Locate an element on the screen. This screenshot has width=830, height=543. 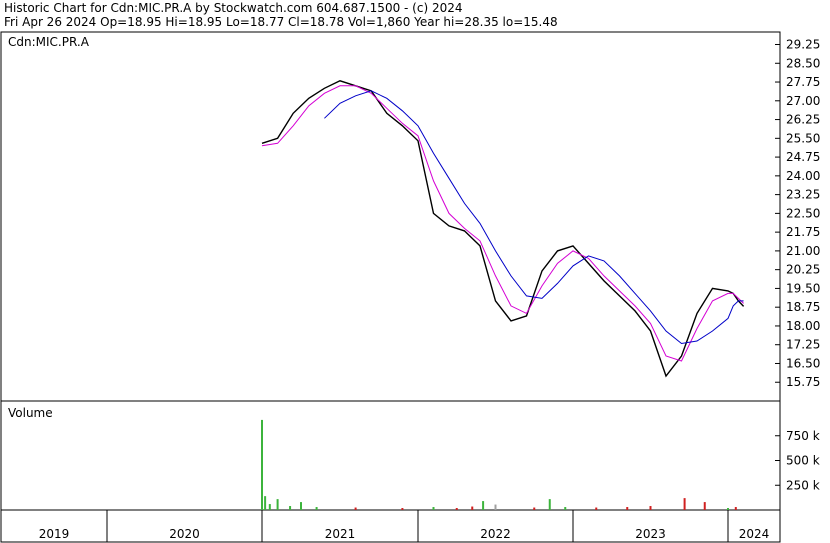
price-tick-label-0: 29.25 is located at coordinates (803, 45).